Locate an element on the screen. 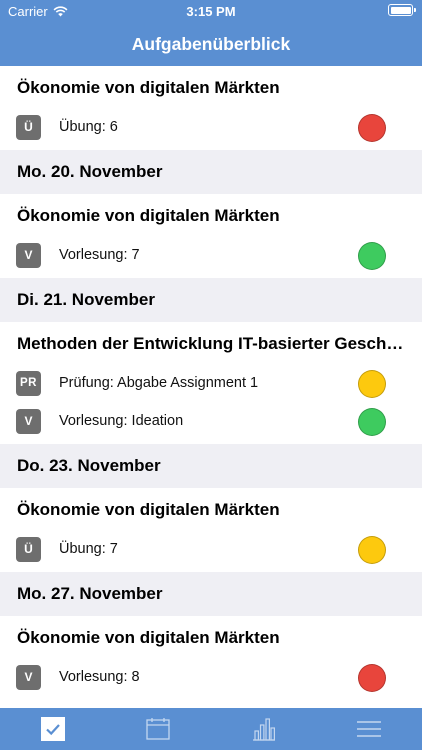 Image resolution: width=422 pixels, height=750 pixels. task-label: Vorlesung: 7 is located at coordinates (99, 255).